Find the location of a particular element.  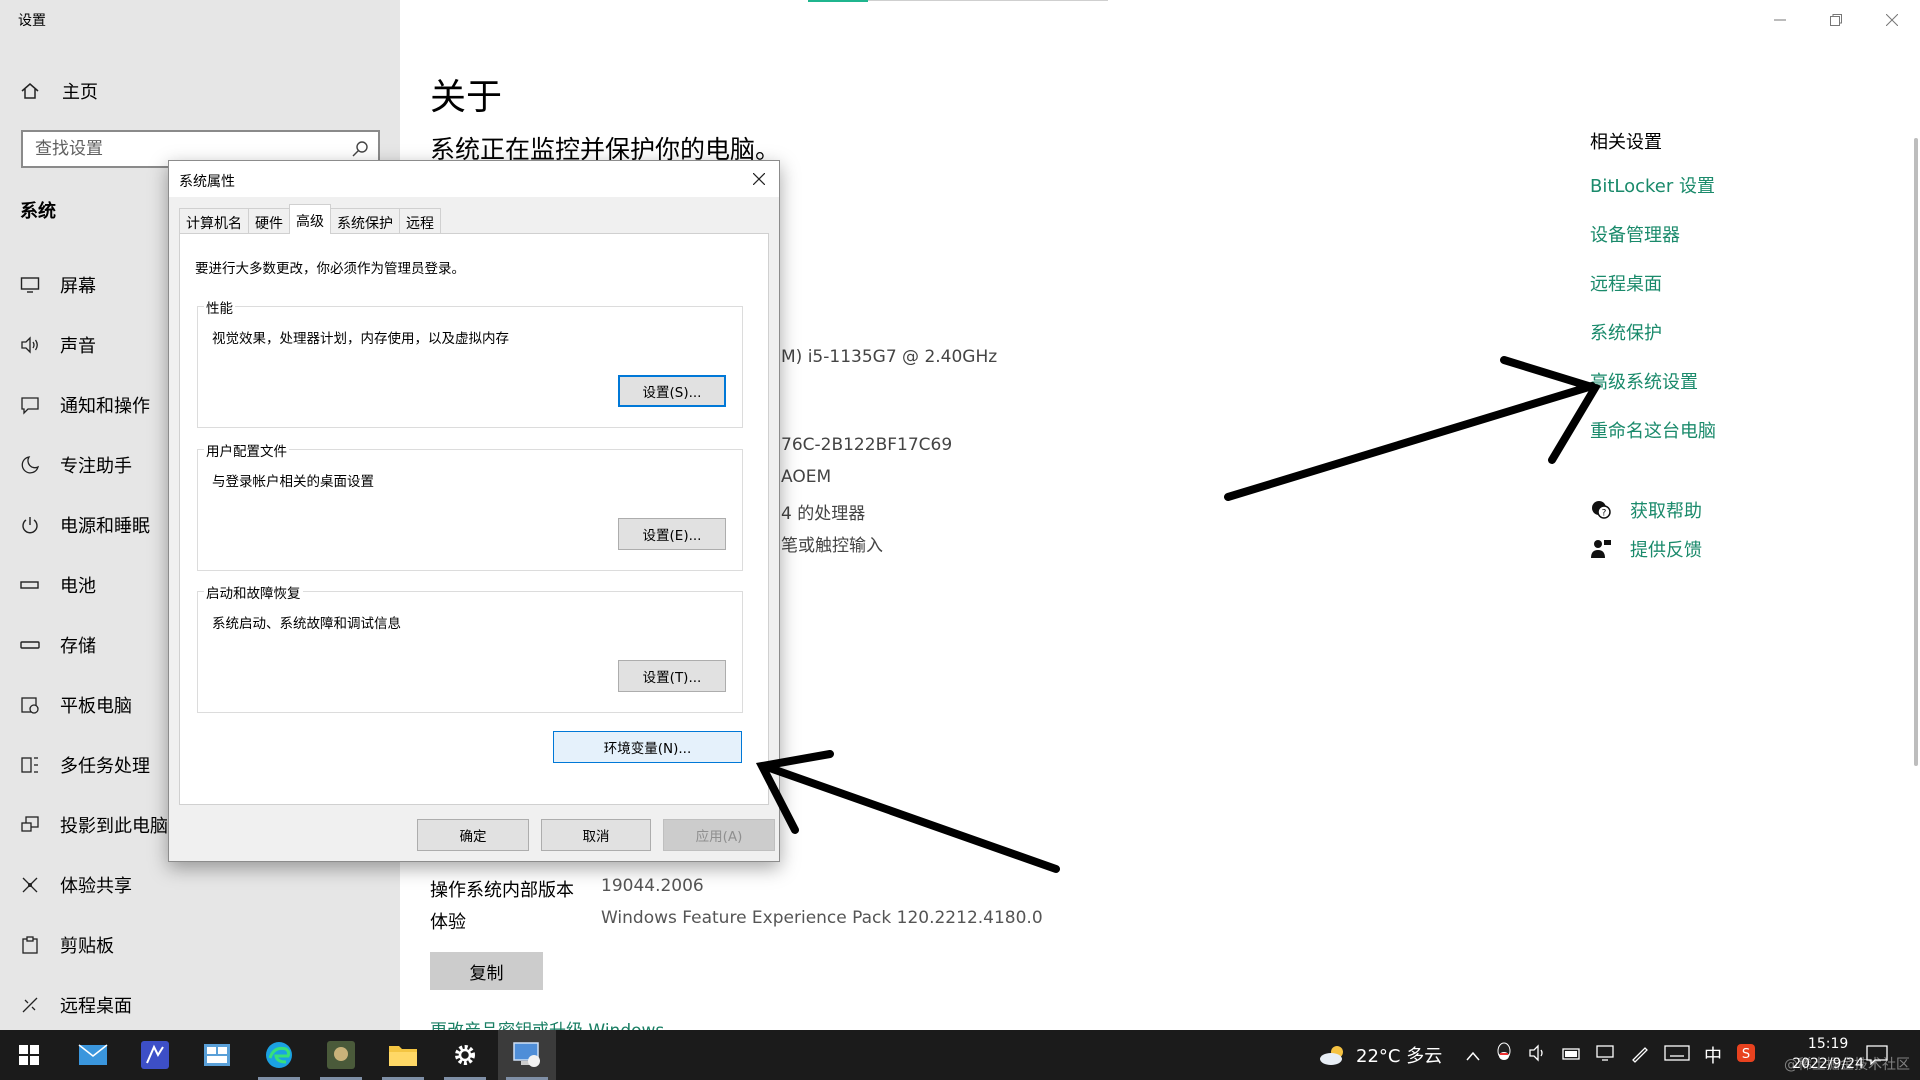

ime-indicator: 中 is located at coordinates (1713, 1055).